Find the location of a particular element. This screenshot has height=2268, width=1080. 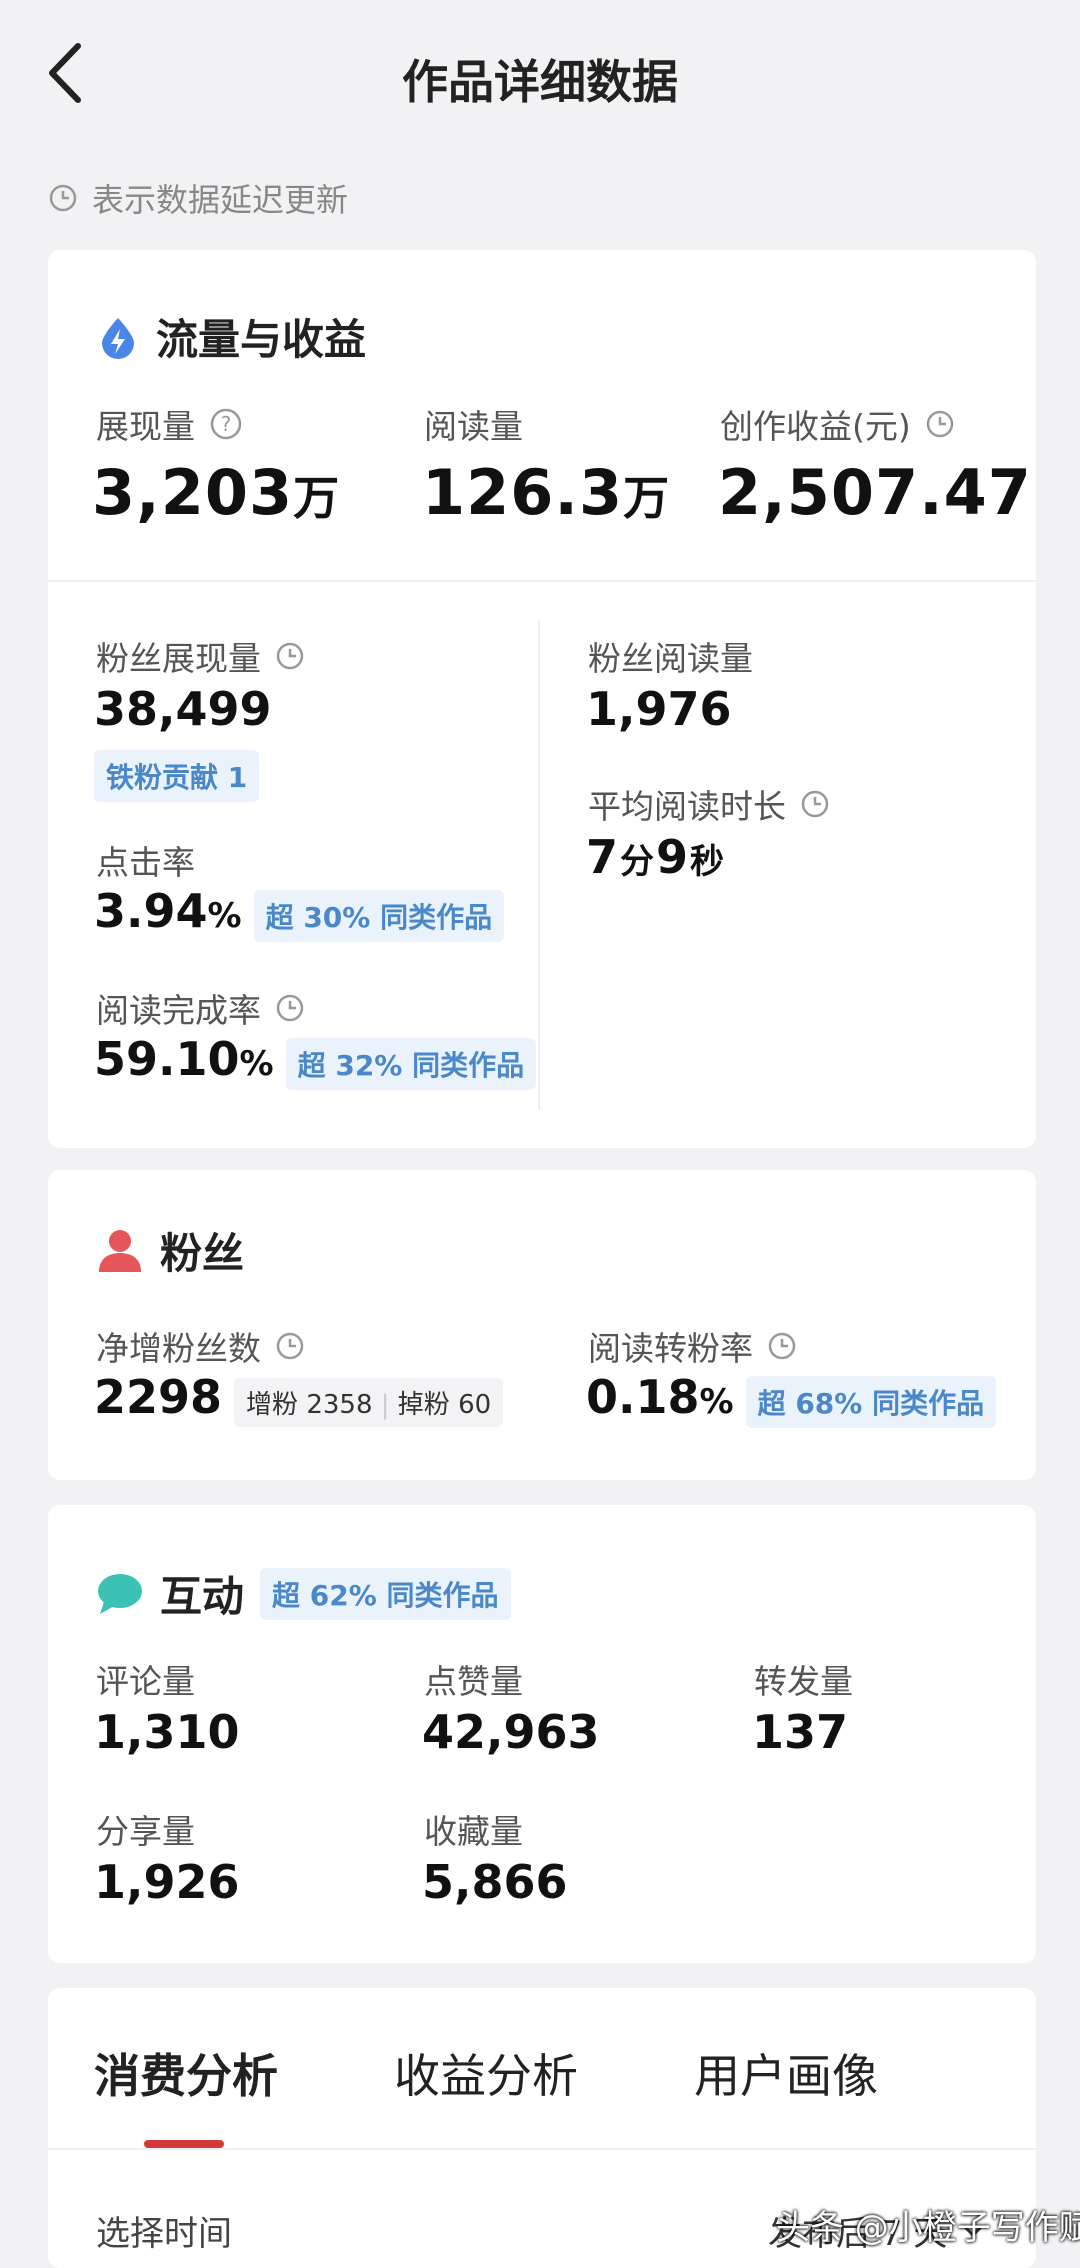

interaction-section-title: 互动 超 62% 同类作品 is located at coordinates (303, 1593).